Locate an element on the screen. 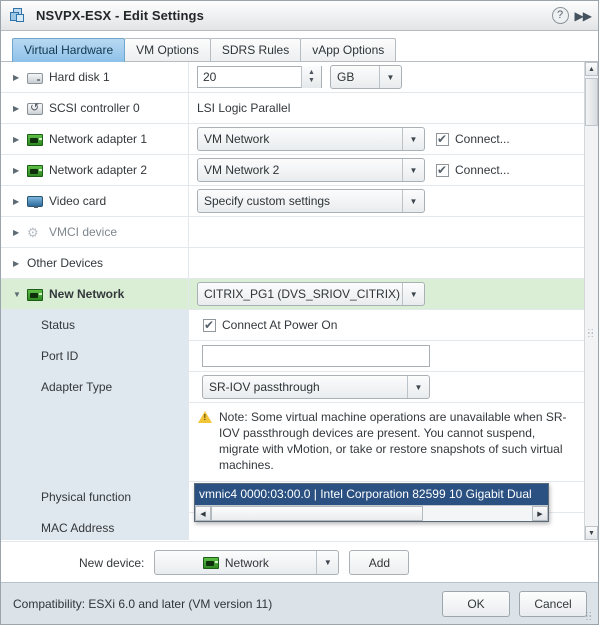 Image resolution: width=599 pixels, height=625 pixels. row-label-vmci-device: ▶ ⚙ VMCI device is located at coordinates (95, 232).